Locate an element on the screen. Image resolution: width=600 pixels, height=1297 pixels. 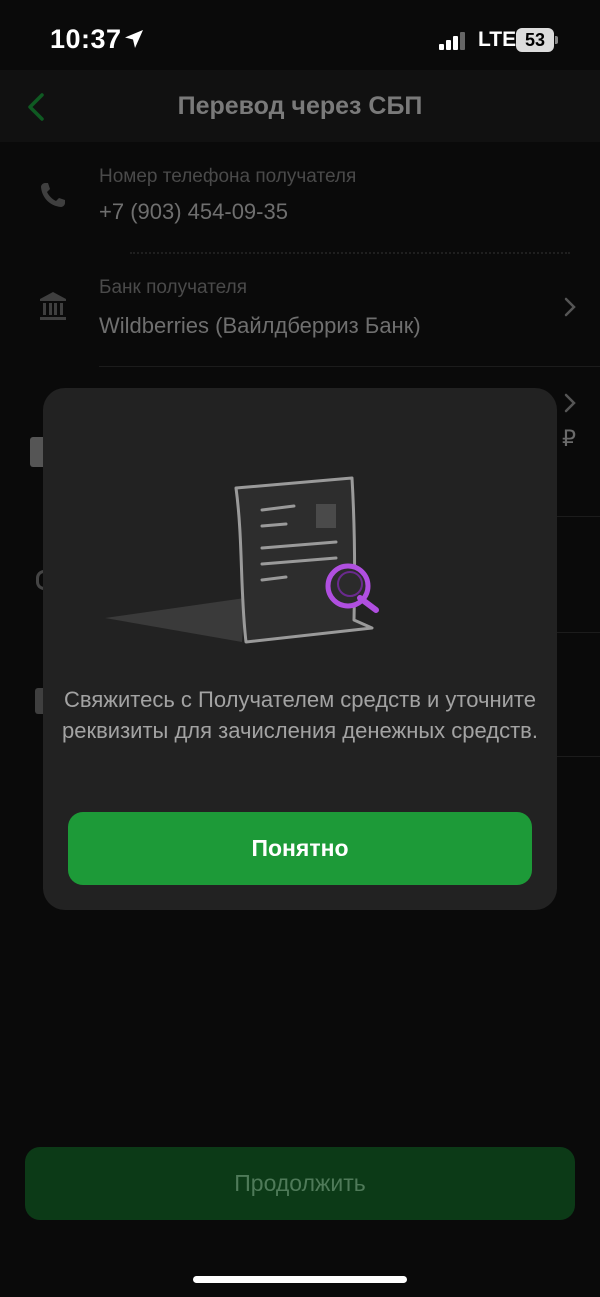
phone-icon is located at coordinates (53, 195).